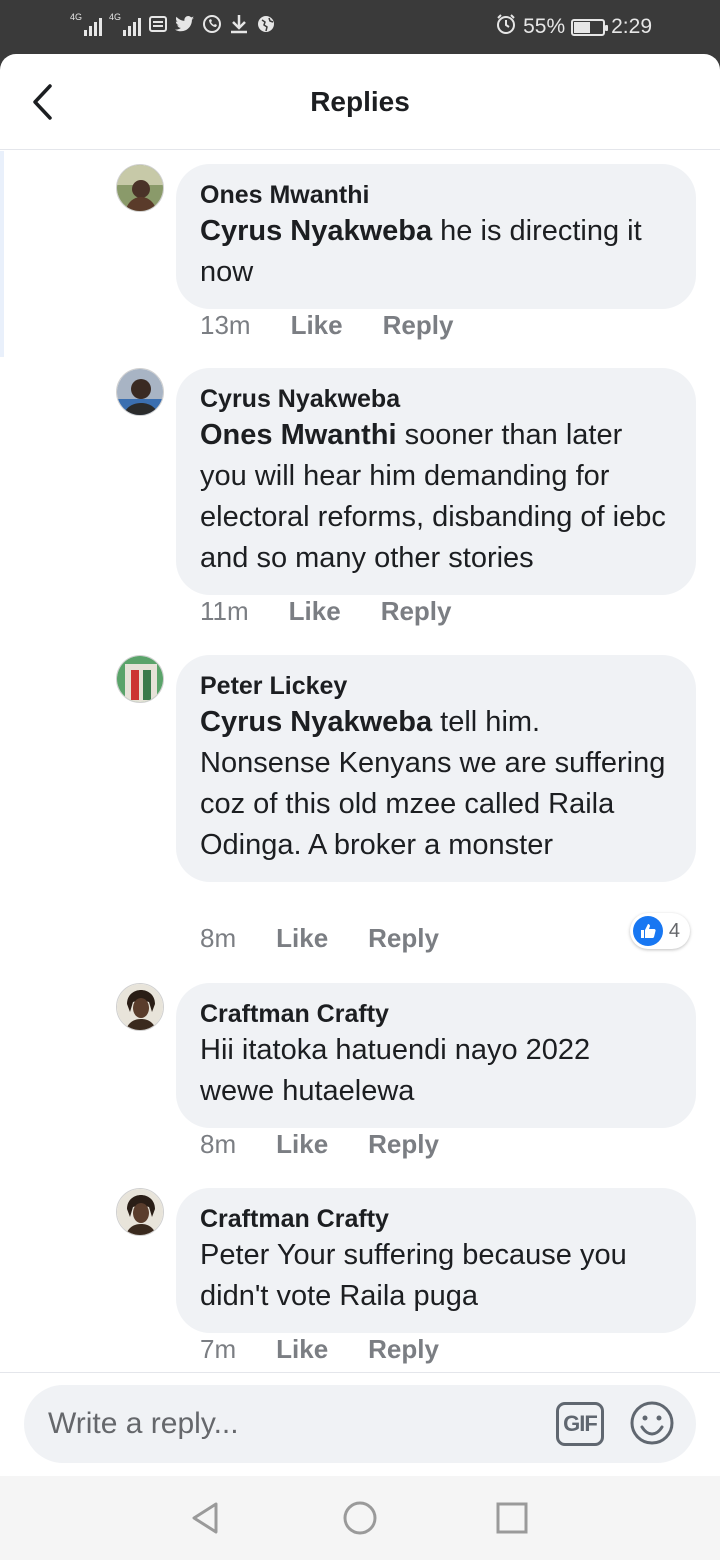 Image resolution: width=720 pixels, height=1560 pixels. What do you see at coordinates (298, 435) in the screenshot?
I see `mention: Ones Mwanthi` at bounding box center [298, 435].